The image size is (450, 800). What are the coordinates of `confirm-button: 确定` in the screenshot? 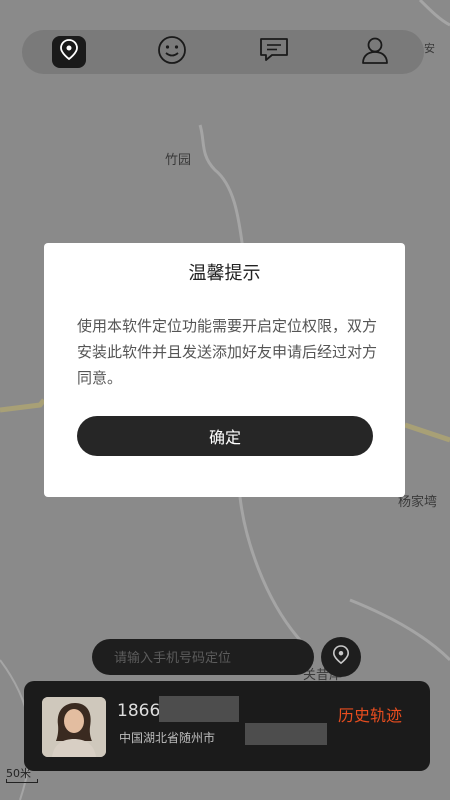 It's located at (225, 436).